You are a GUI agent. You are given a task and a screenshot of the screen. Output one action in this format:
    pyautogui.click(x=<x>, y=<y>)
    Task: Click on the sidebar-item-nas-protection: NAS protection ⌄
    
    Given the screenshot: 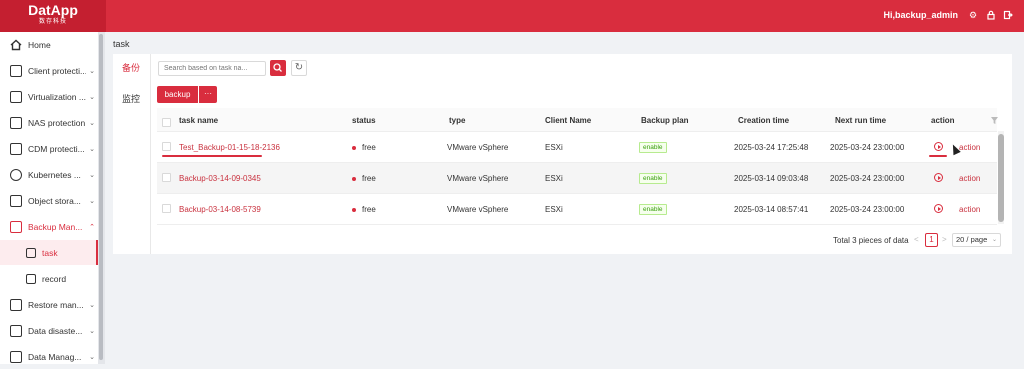 What is the action you would take?
    pyautogui.click(x=49, y=122)
    